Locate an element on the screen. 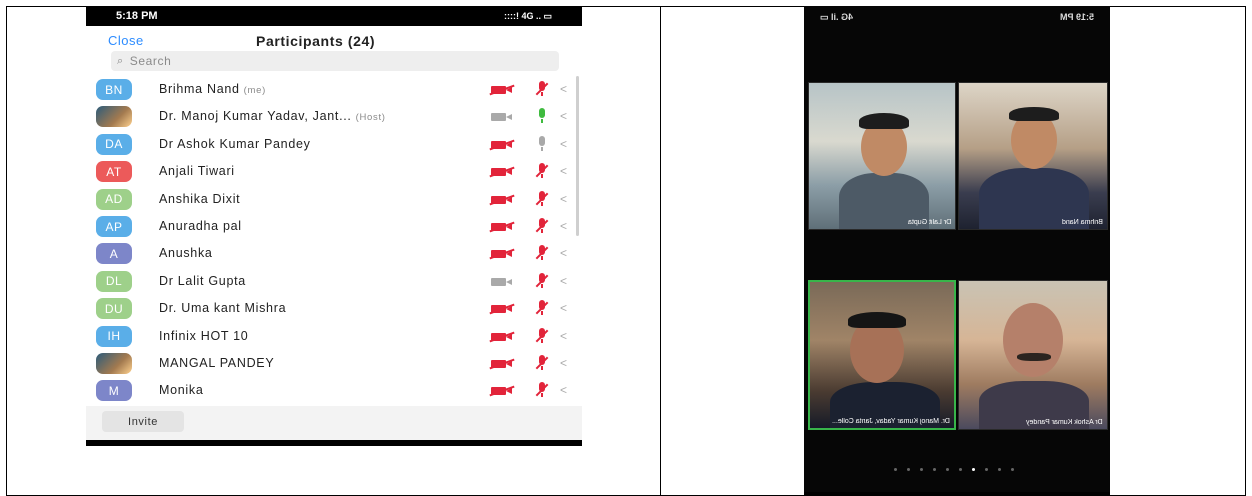 Image resolution: width=1252 pixels, height=496 pixels. participant-name: Anushka is located at coordinates (188, 253).